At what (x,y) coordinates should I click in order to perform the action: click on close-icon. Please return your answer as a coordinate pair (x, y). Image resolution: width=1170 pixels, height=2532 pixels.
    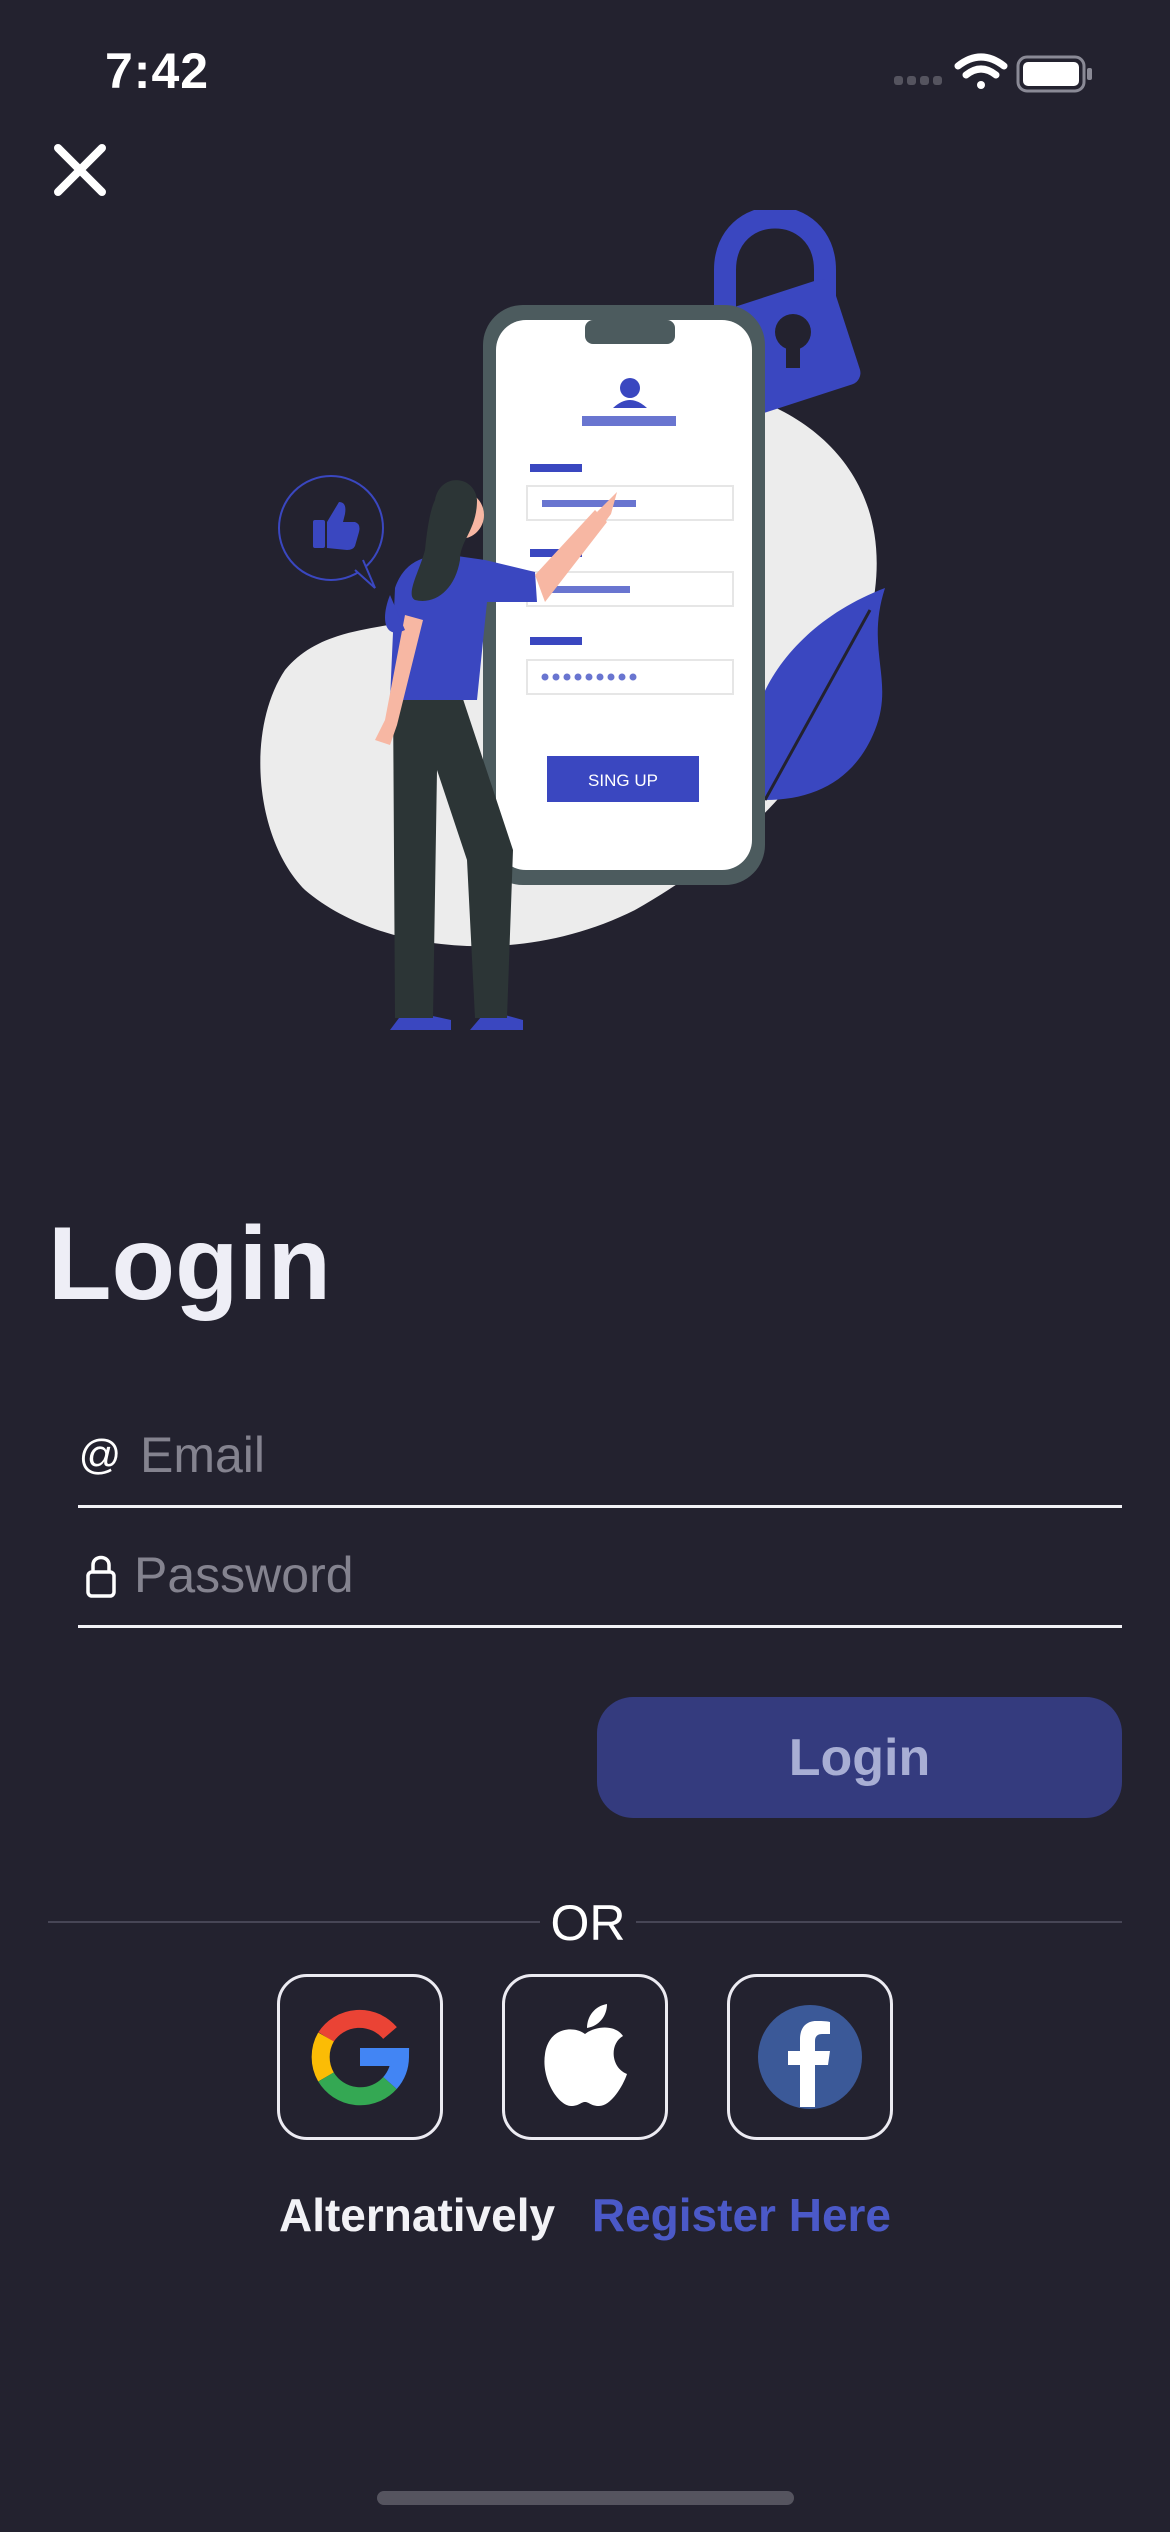
    Looking at the image, I should click on (80, 170).